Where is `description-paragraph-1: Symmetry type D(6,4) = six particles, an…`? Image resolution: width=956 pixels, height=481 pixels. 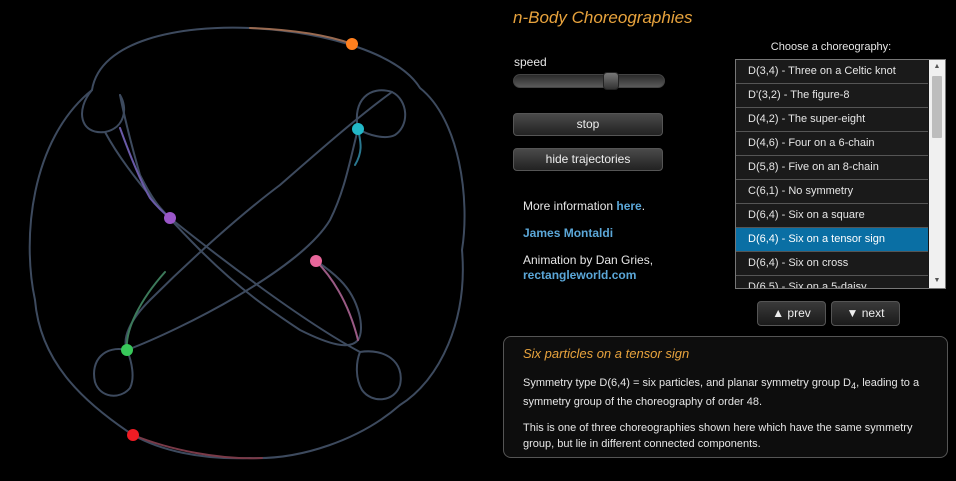 description-paragraph-1: Symmetry type D(6,4) = six particles, an… is located at coordinates (728, 392).